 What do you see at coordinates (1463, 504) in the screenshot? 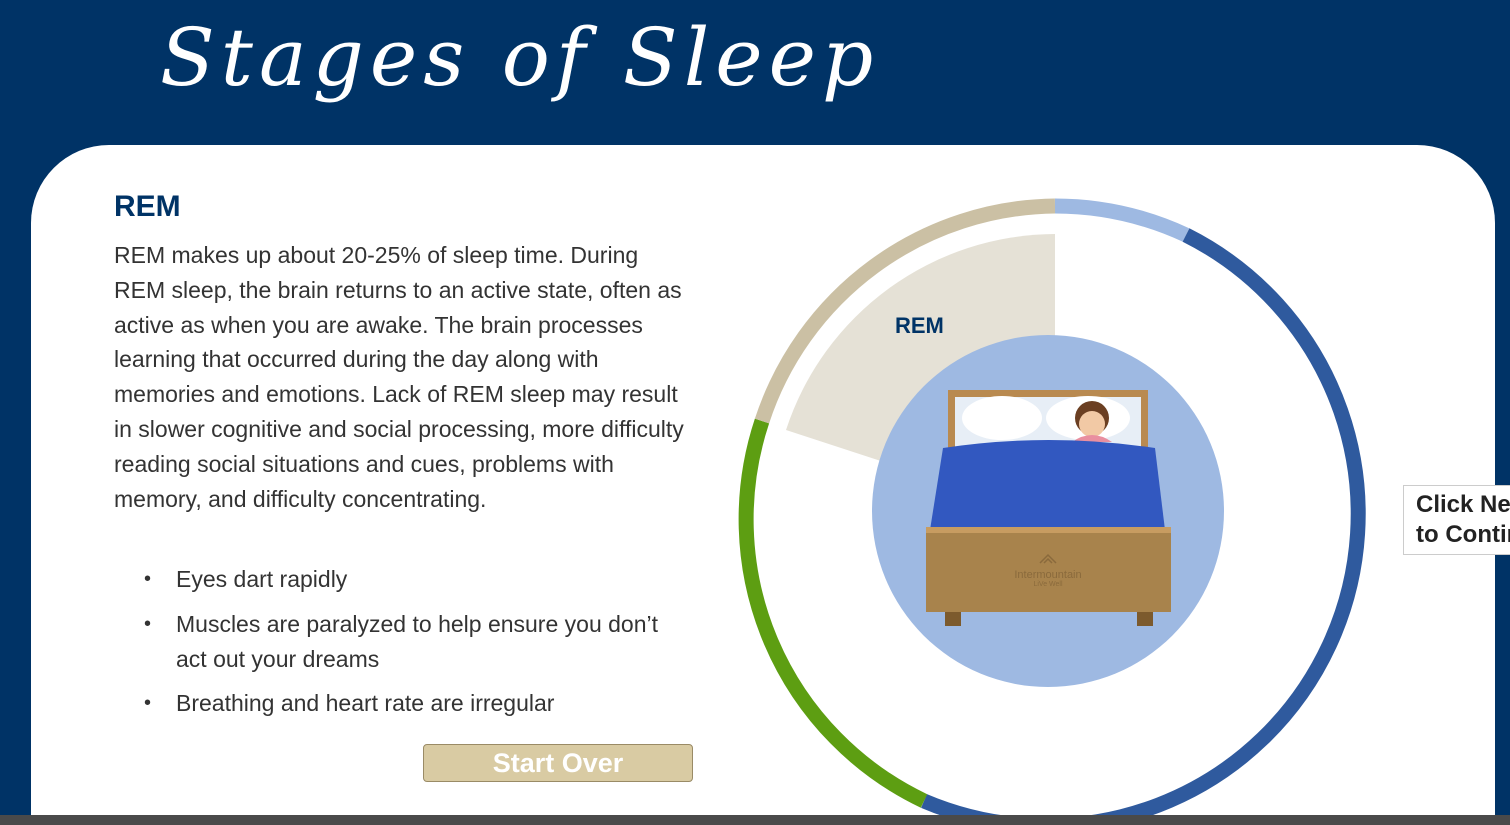
I see `next-label-line-1: Click Next` at bounding box center [1463, 504].